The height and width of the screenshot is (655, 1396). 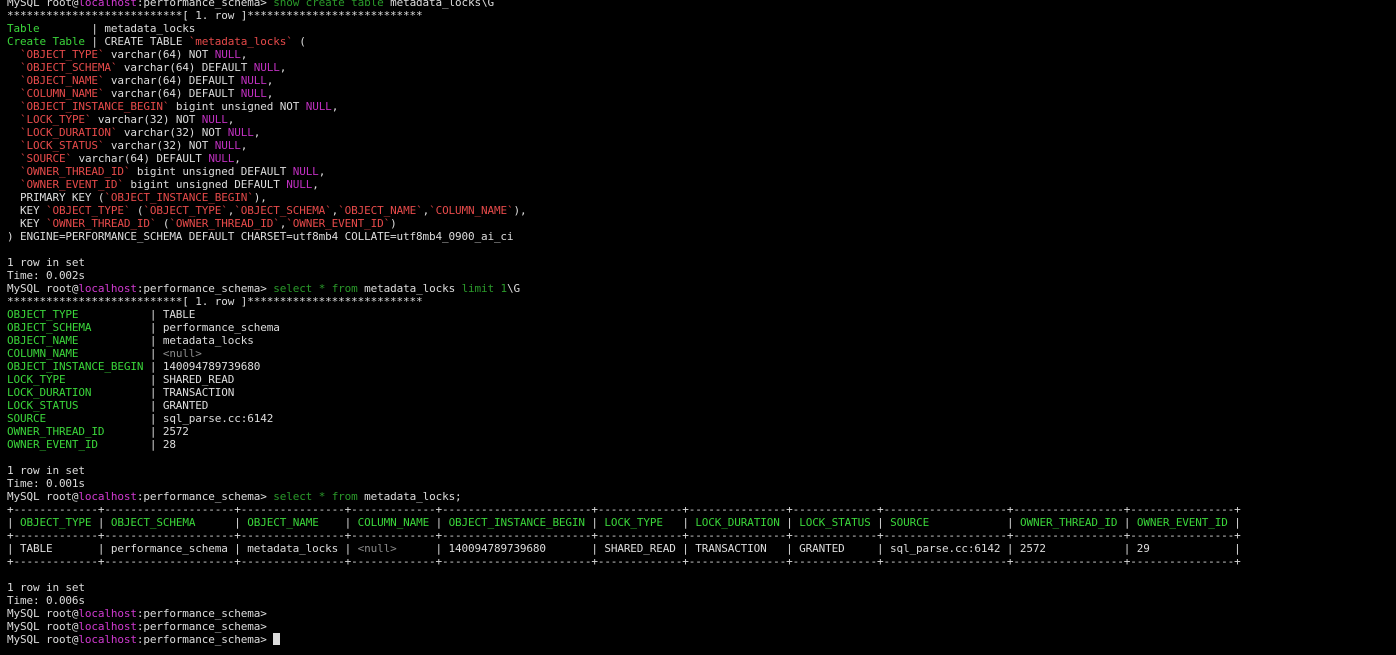 What do you see at coordinates (393, 522) in the screenshot?
I see `terminal-text: COLUMN_NAME` at bounding box center [393, 522].